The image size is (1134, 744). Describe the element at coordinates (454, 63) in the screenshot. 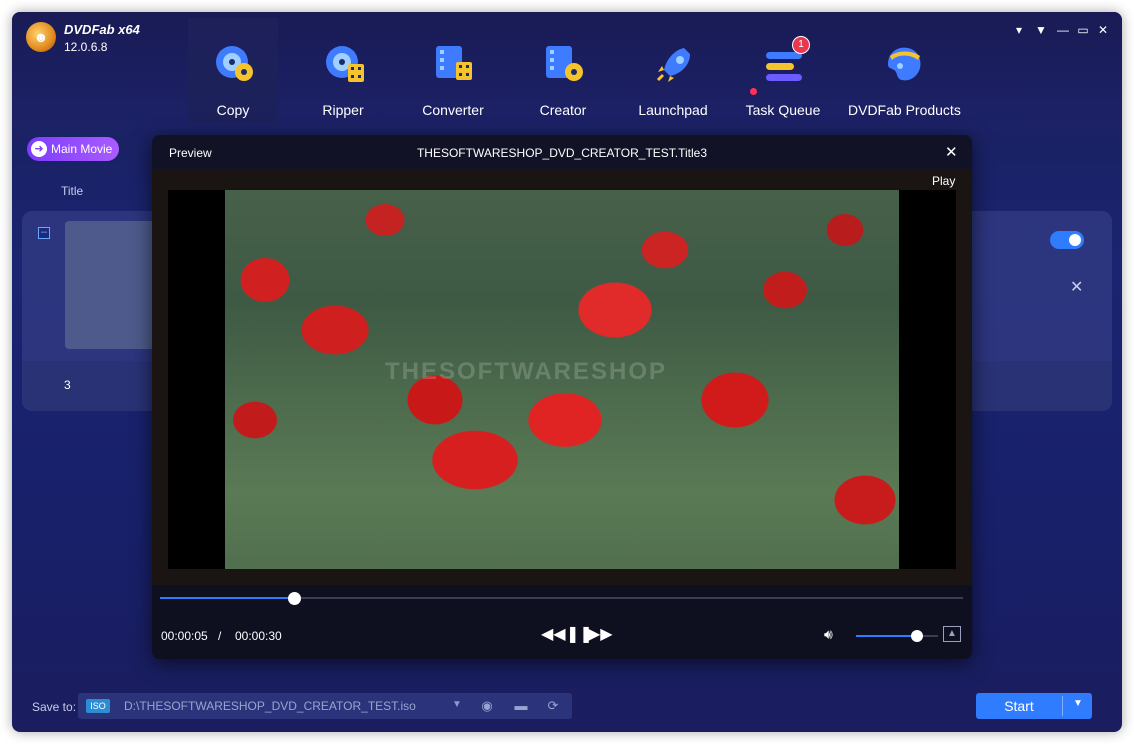

I see `converter-icon` at that location.